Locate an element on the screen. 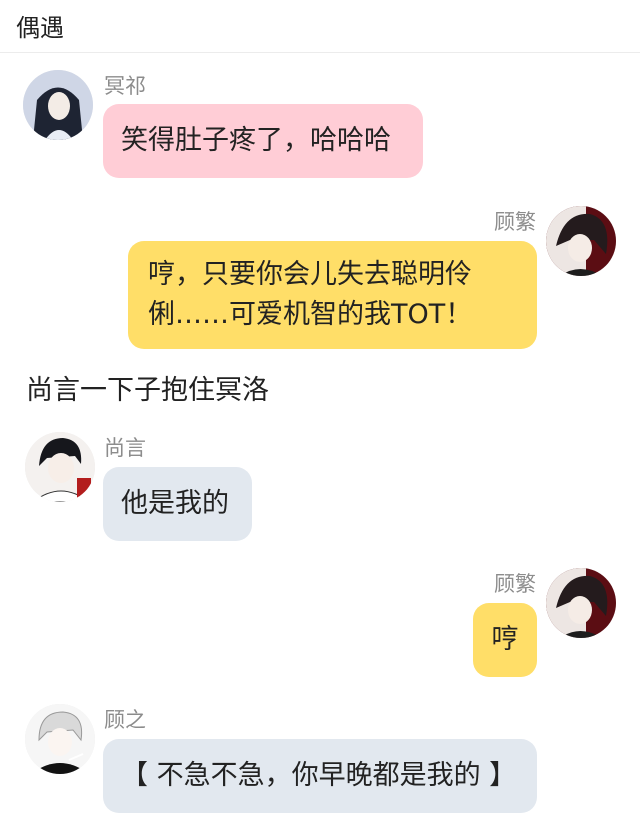  sender-name: 顾之 is located at coordinates (125, 720).